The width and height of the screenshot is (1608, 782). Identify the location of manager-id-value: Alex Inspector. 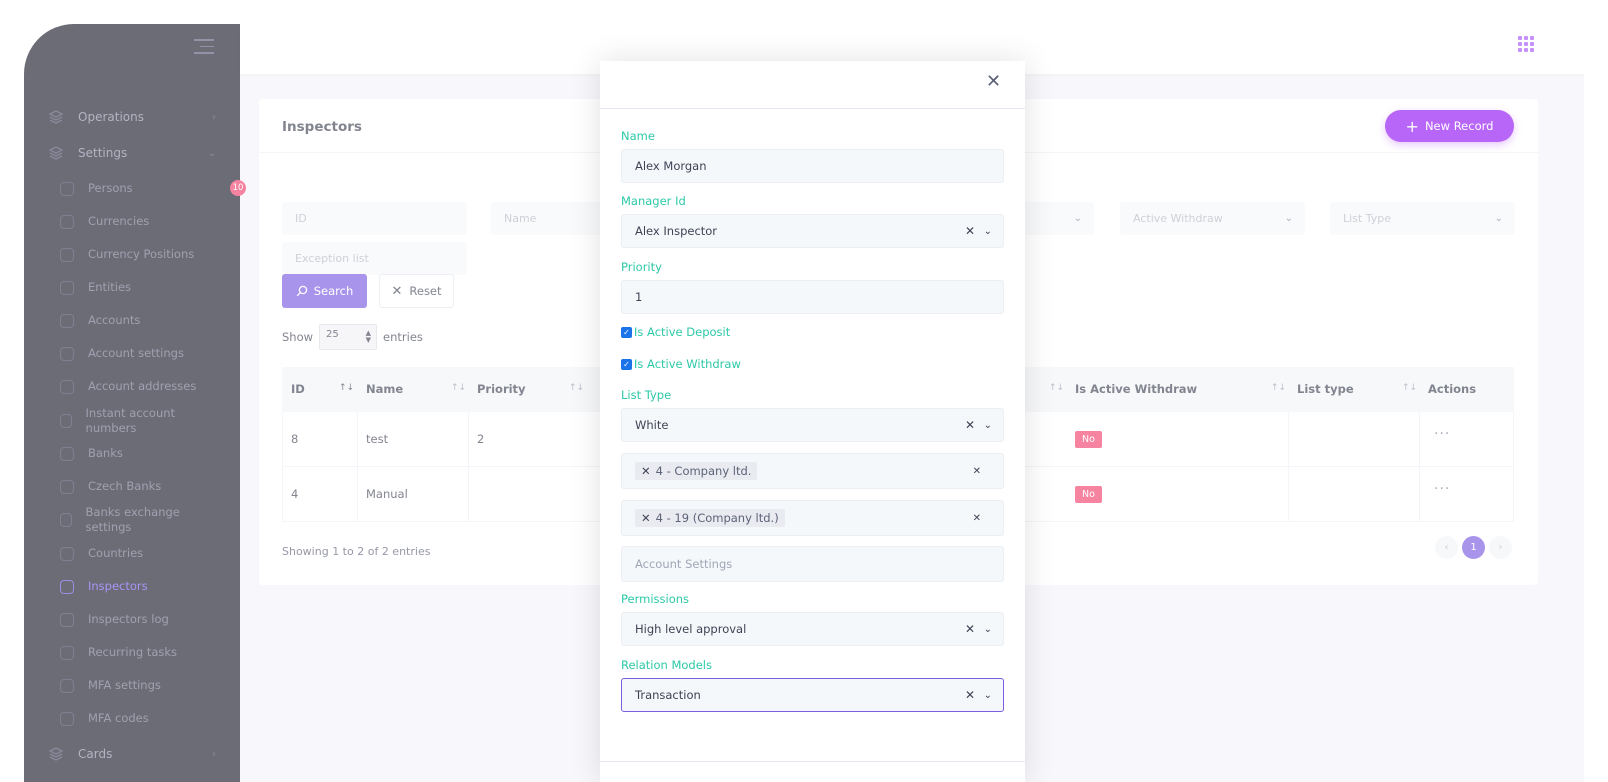
(676, 231).